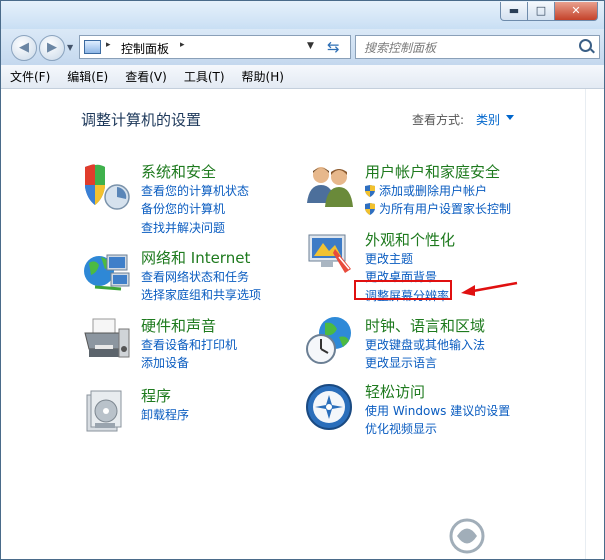 This screenshot has height=560, width=605. Describe the element at coordinates (189, 363) in the screenshot. I see `link-add-device: 添加设备` at that location.